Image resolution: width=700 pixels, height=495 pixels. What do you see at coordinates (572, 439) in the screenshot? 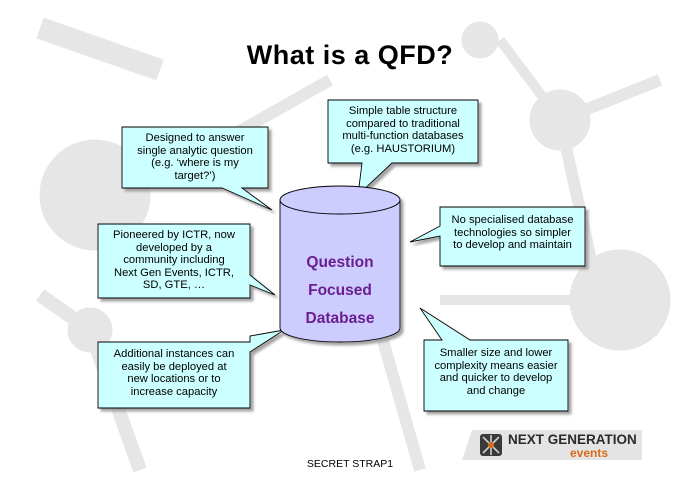
I see `logo-text-next-generation: NEXT GENERATION` at bounding box center [572, 439].